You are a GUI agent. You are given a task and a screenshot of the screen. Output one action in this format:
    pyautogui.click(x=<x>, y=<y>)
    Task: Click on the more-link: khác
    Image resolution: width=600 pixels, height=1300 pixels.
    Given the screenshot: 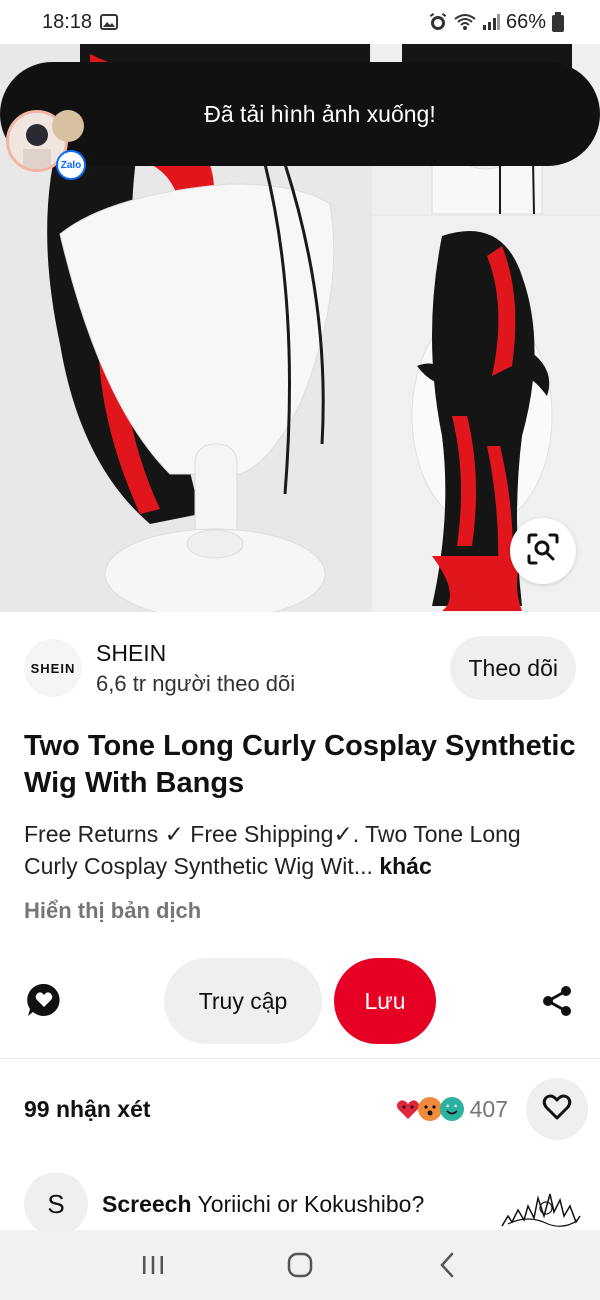 What is the action you would take?
    pyautogui.click(x=405, y=866)
    